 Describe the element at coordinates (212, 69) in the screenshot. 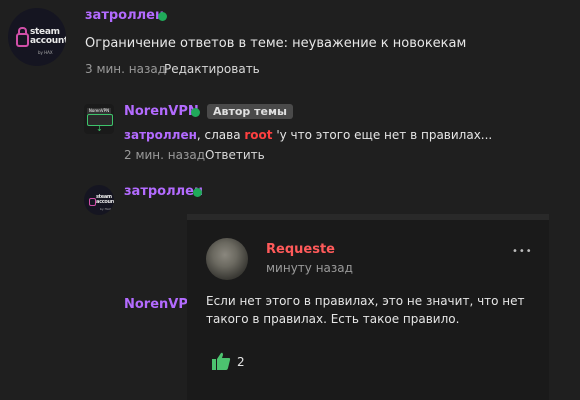

I see `edit-button: Редактировать` at that location.